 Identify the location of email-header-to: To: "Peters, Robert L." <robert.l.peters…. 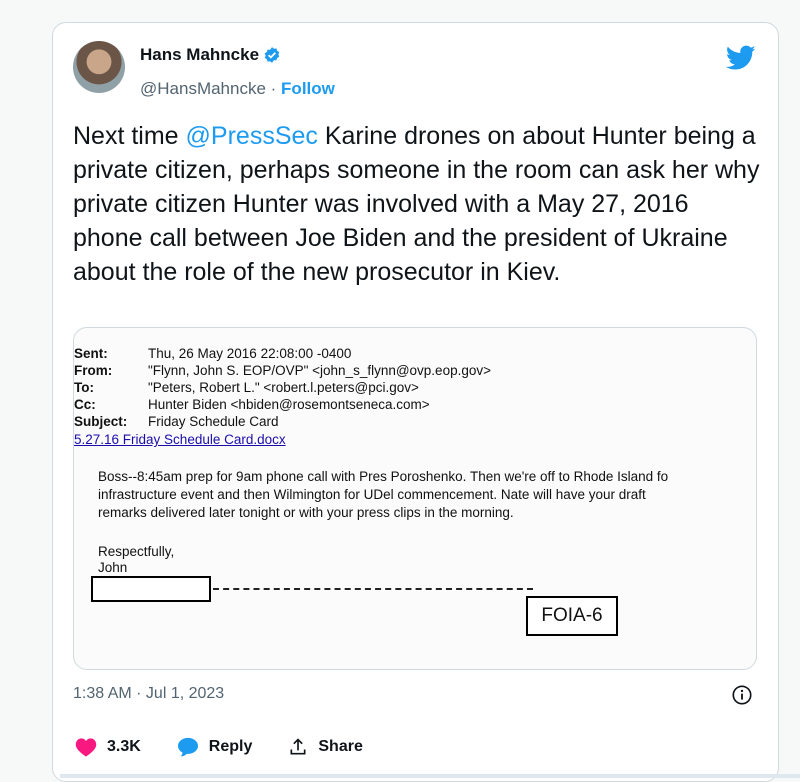
(246, 387).